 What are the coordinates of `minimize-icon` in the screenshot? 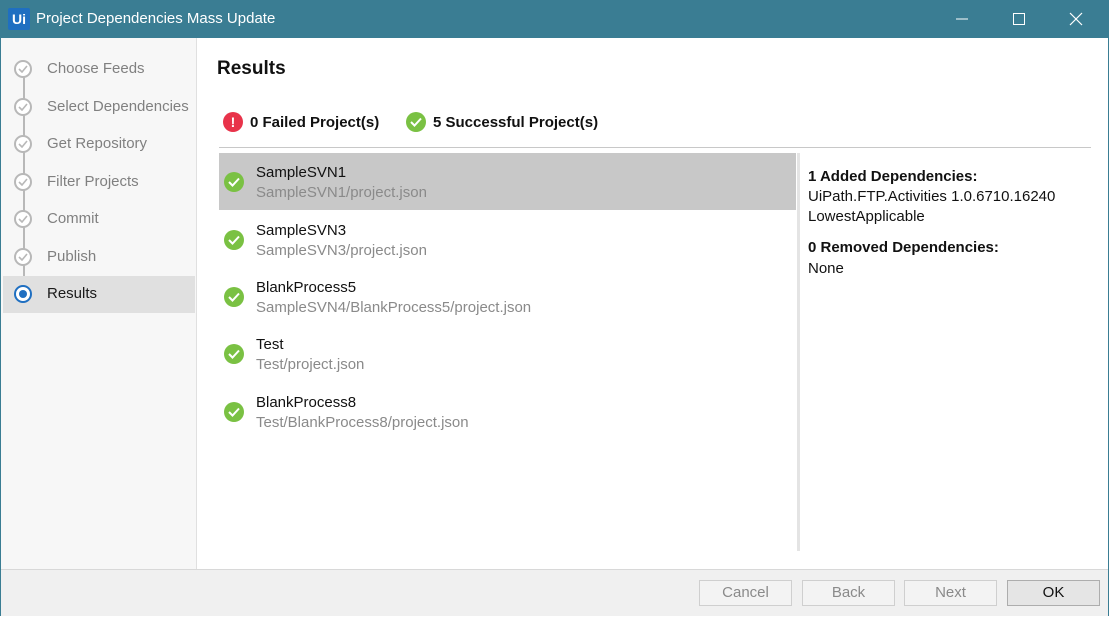 It's located at (962, 19).